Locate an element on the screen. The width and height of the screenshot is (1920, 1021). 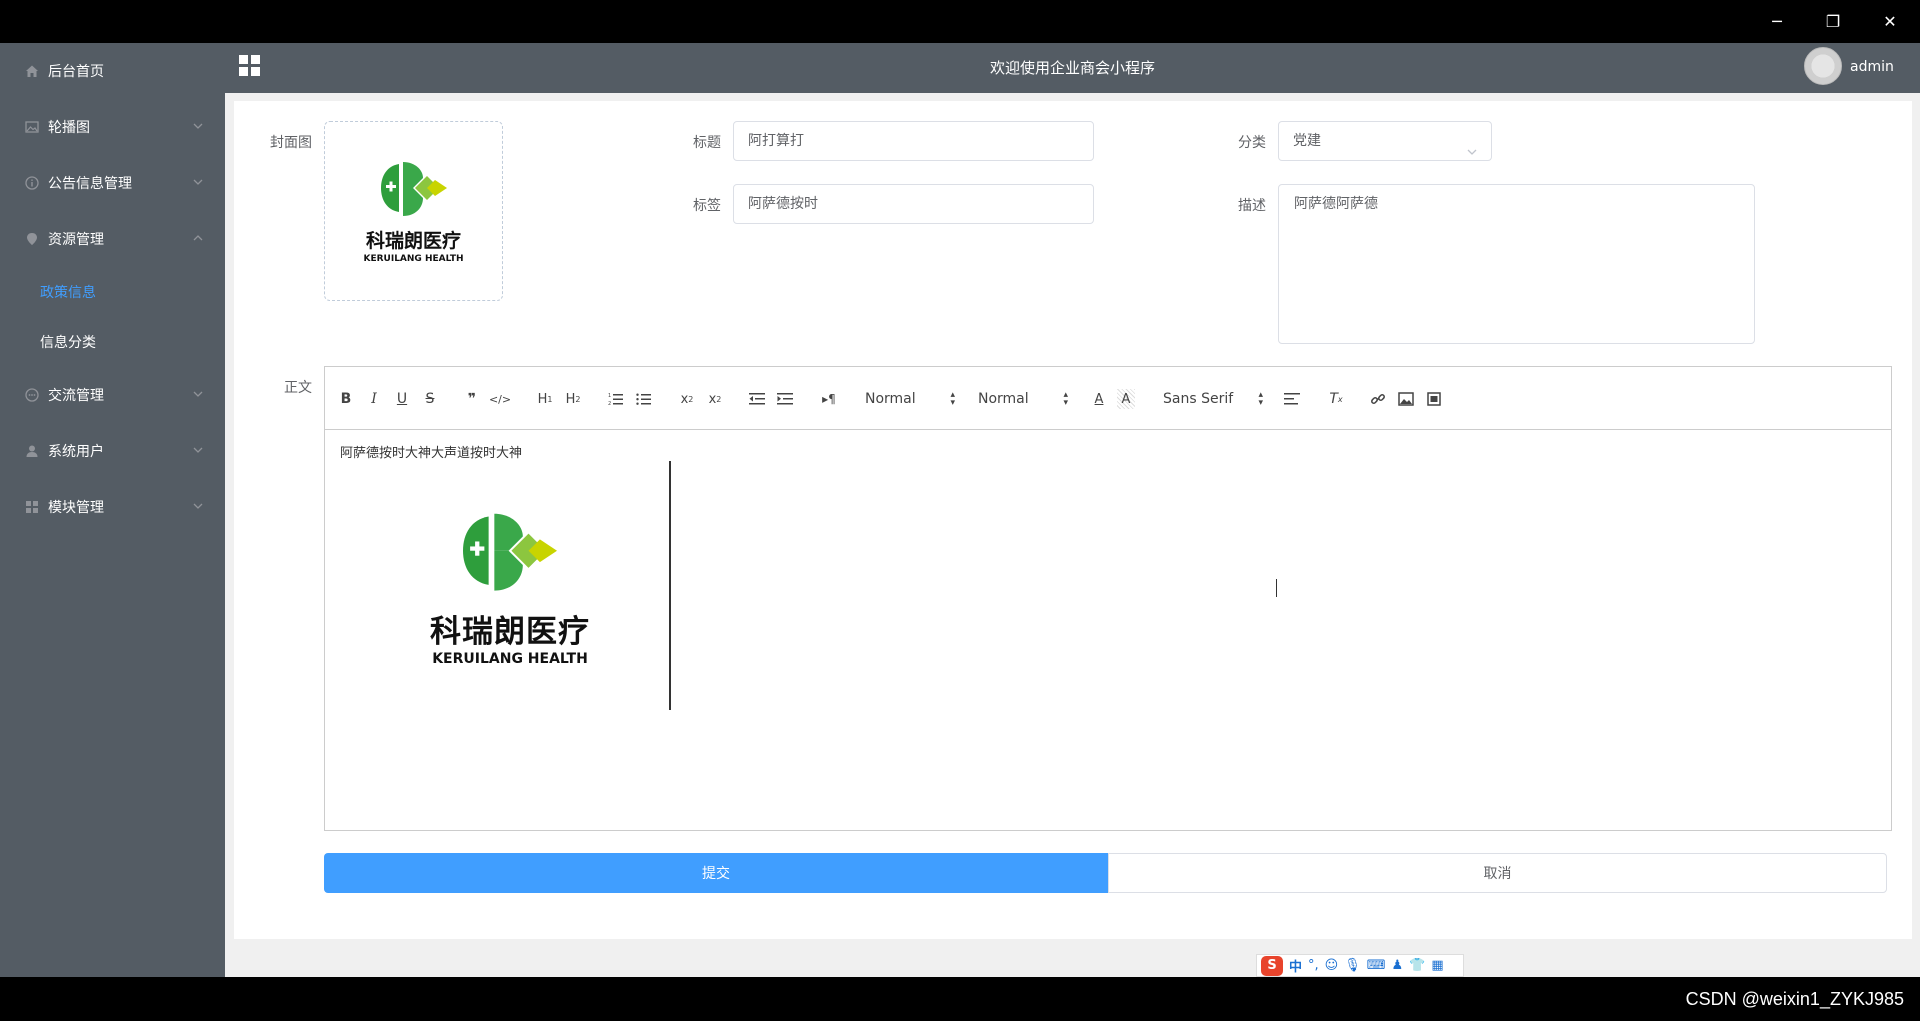
editor-text: 阿萨德按时大神大声道按时大神 is located at coordinates (431, 453).